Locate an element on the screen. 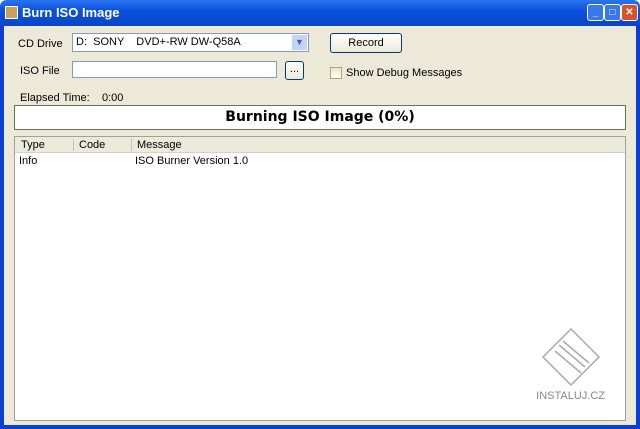 The height and width of the screenshot is (429, 640). window-title: Burn ISO Image is located at coordinates (71, 12).